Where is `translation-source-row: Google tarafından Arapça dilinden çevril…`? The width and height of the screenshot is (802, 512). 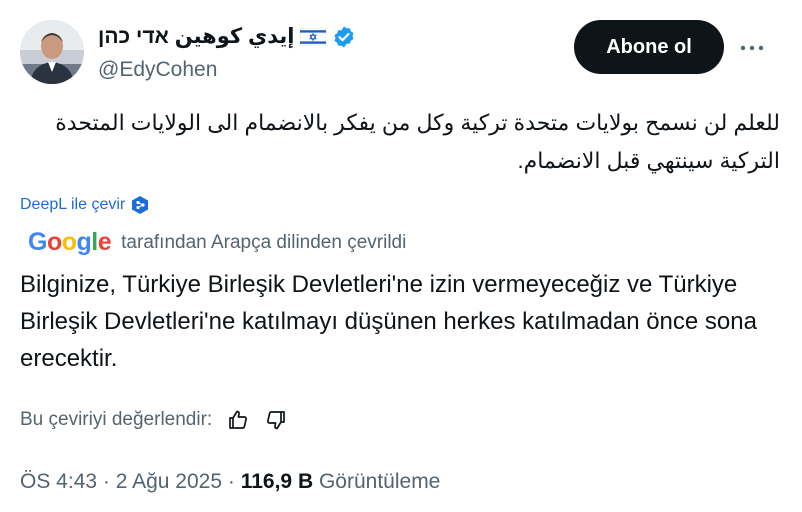 translation-source-row: Google tarafından Arapça dilinden çevril… is located at coordinates (217, 242).